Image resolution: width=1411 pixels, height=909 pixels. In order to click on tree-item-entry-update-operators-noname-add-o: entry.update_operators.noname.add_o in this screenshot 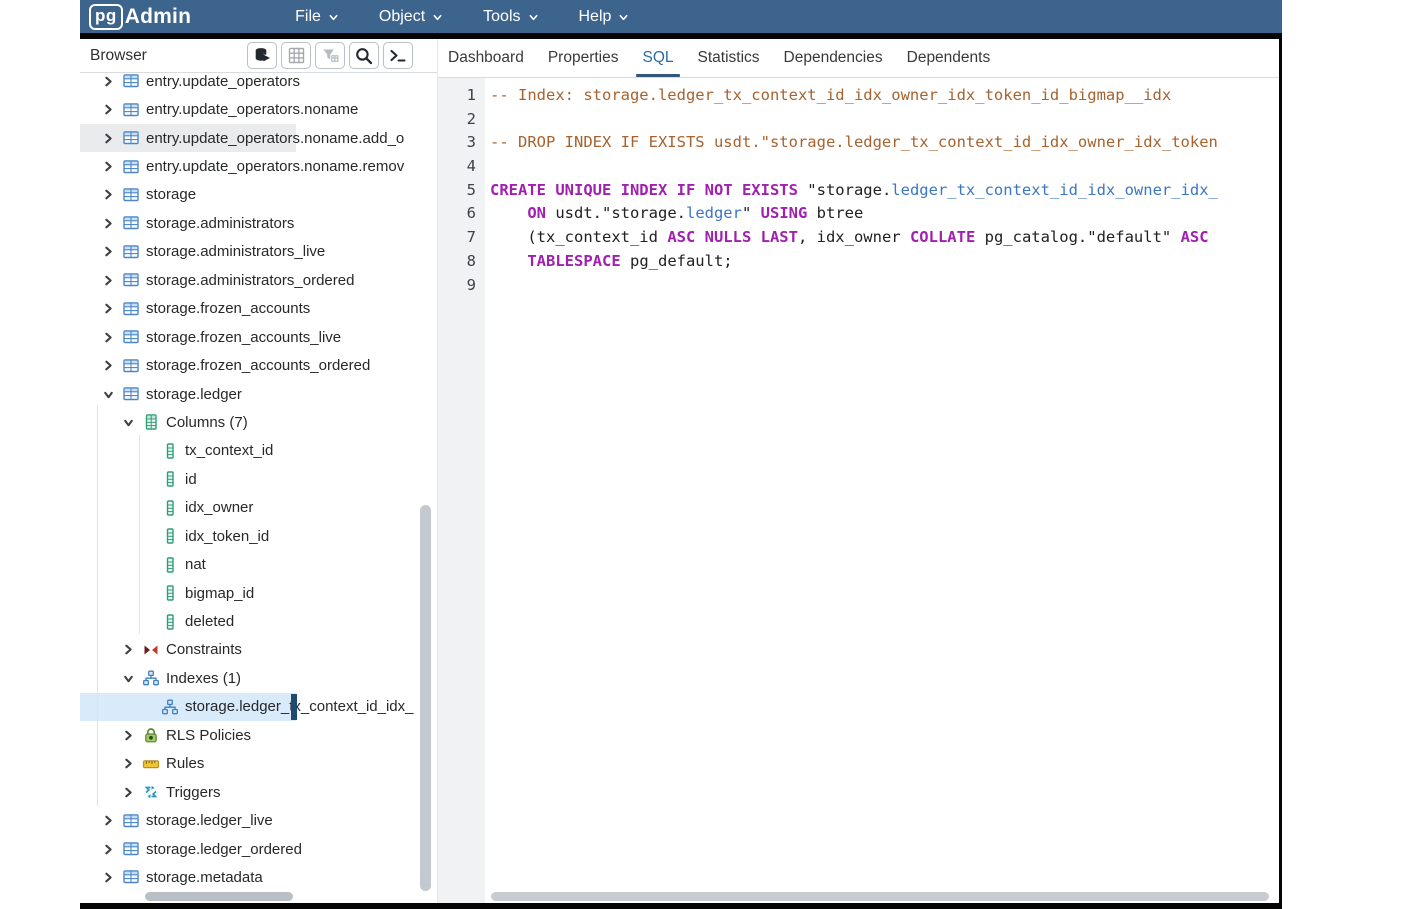, I will do `click(258, 138)`.